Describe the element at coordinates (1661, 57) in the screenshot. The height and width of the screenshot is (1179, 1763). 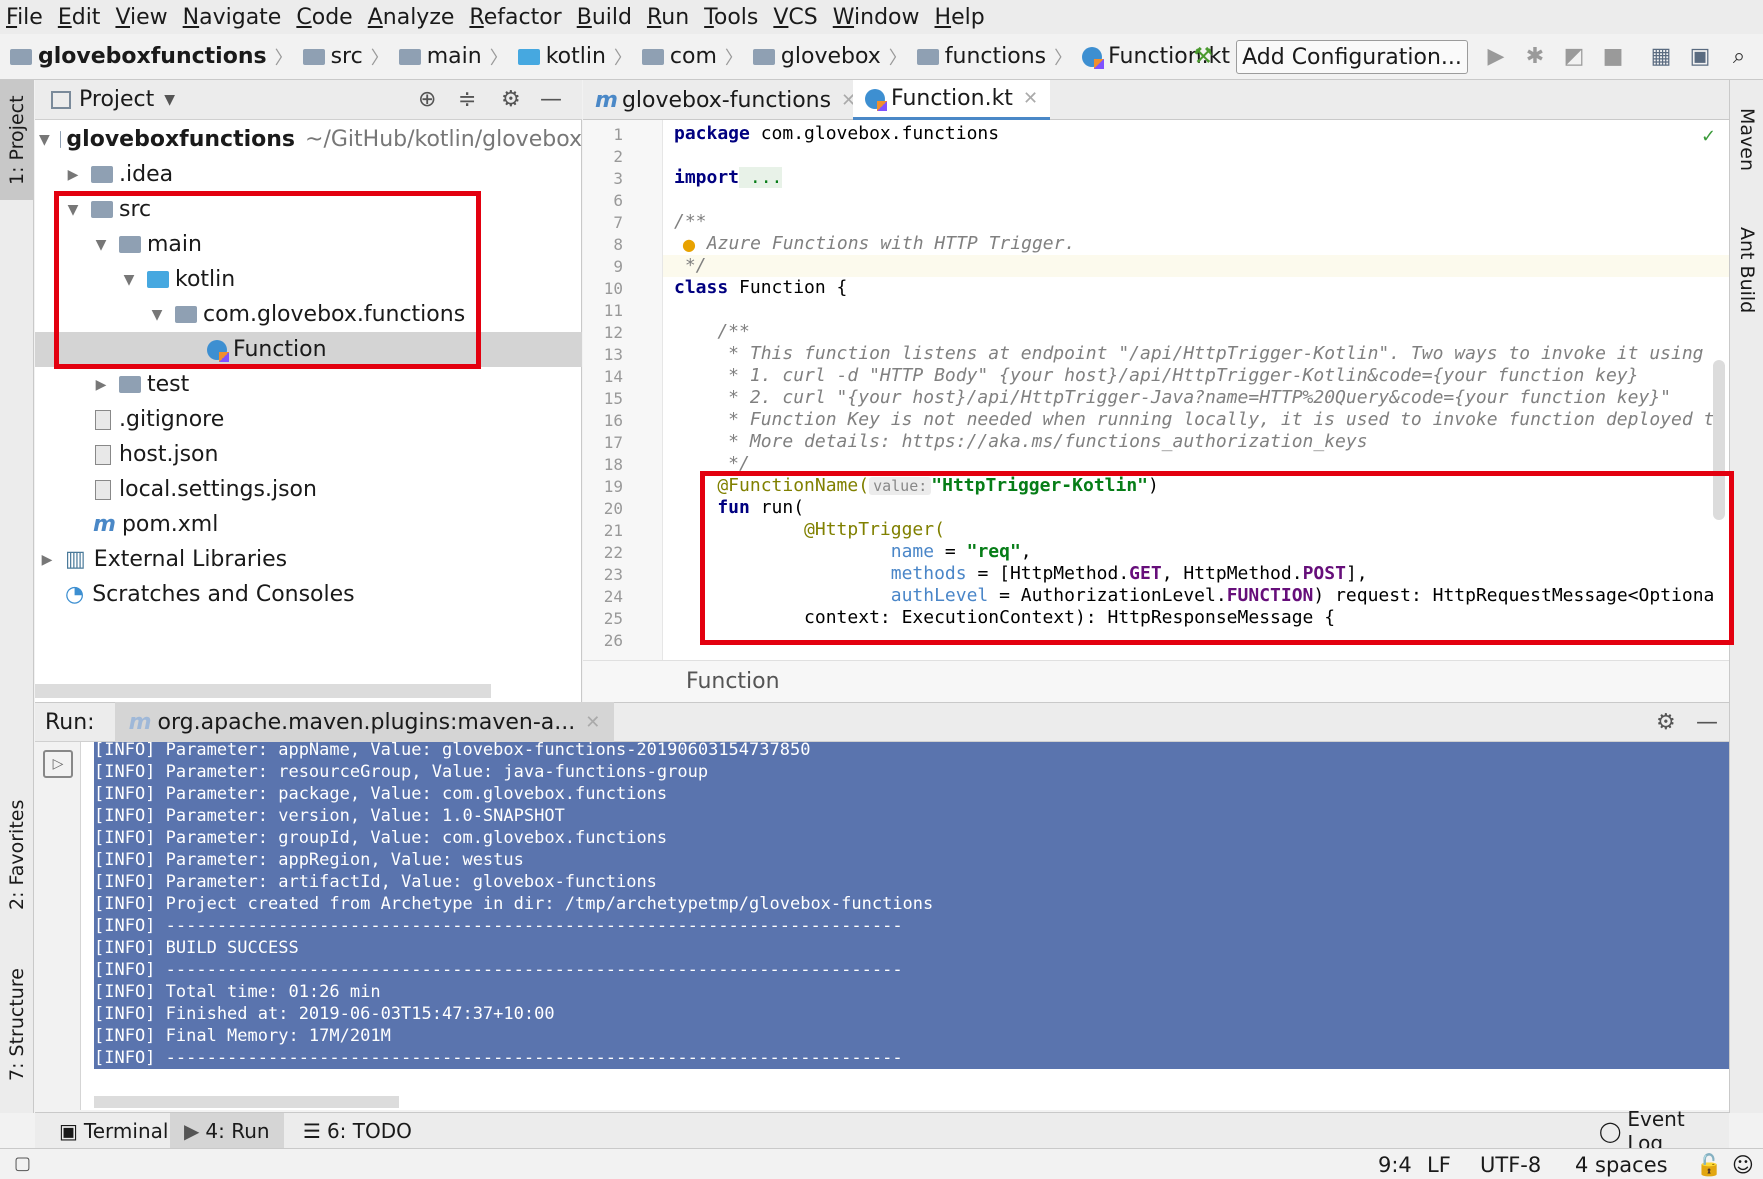
I see `project-structure-icon: ▦` at that location.